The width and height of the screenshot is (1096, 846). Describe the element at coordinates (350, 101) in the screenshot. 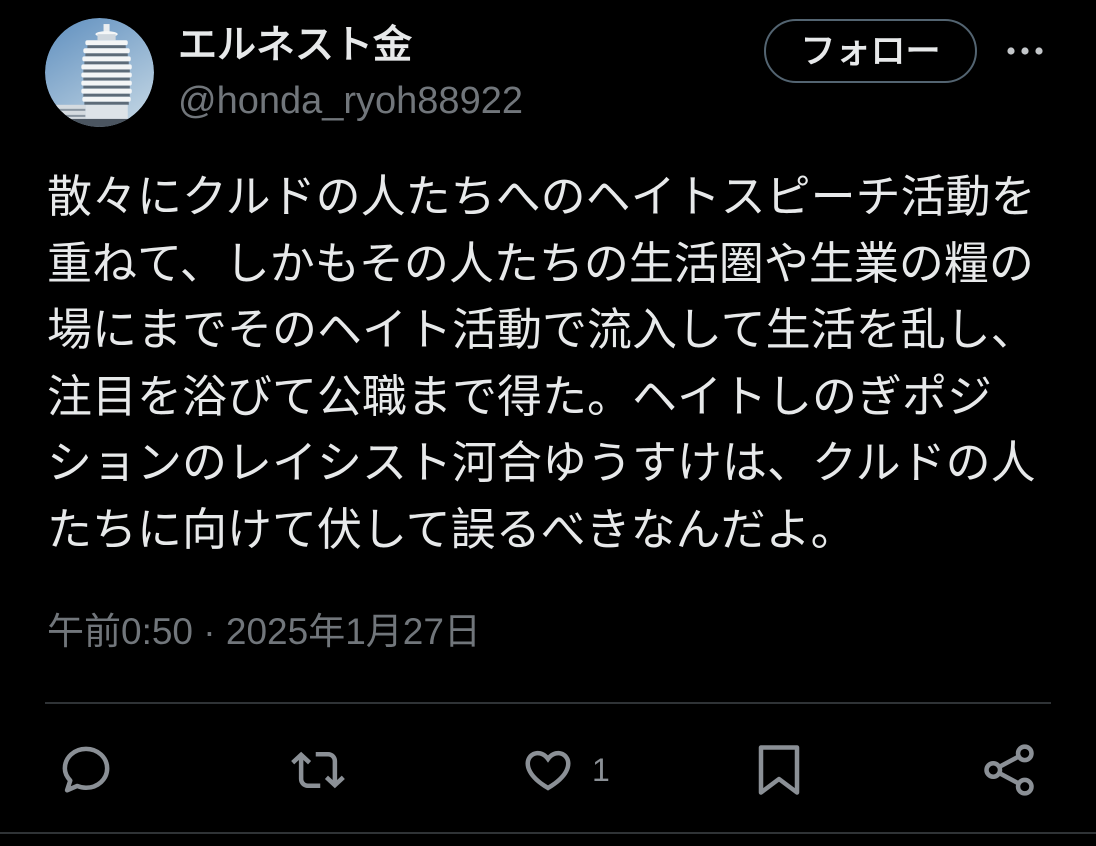

I see `author-handle: @honda_ryoh88922` at that location.